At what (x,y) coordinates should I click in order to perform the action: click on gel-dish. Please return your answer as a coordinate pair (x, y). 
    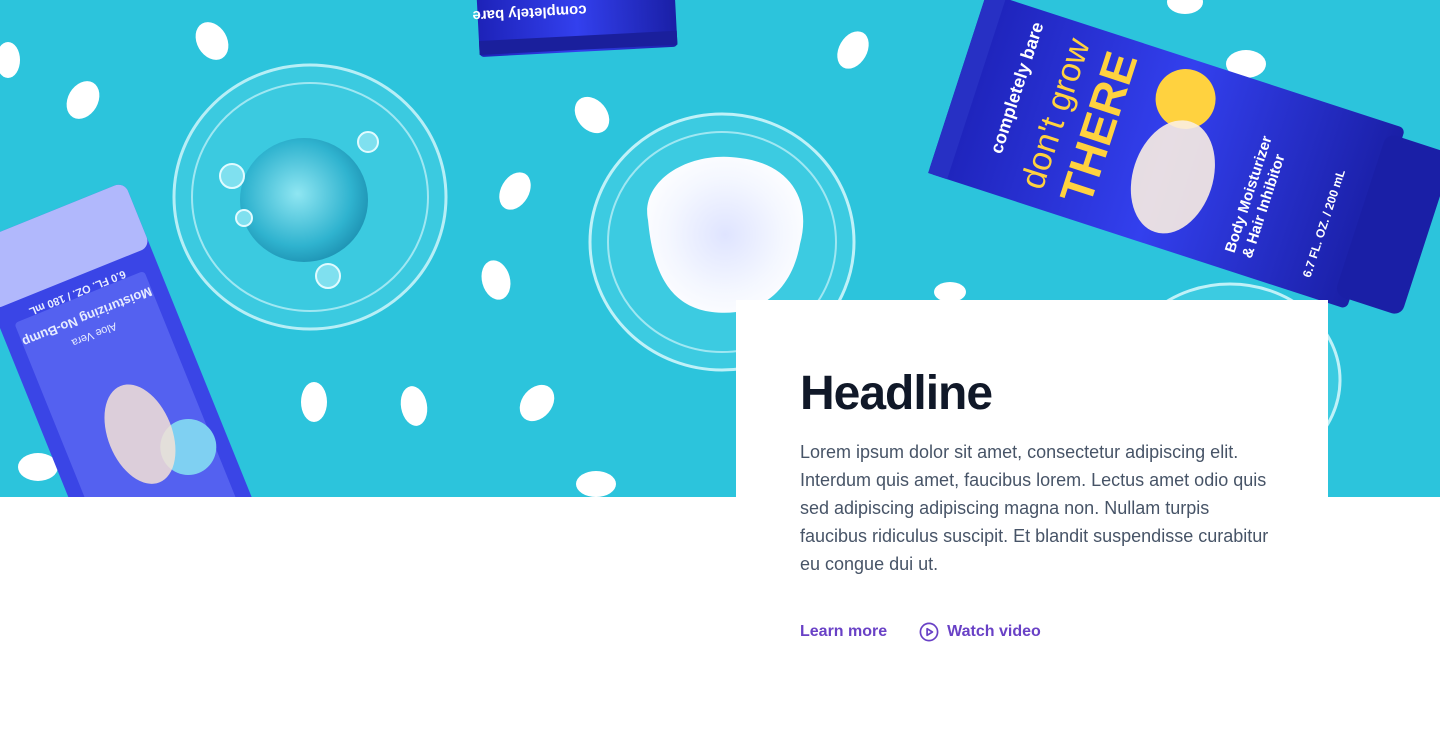
    Looking at the image, I should click on (310, 197).